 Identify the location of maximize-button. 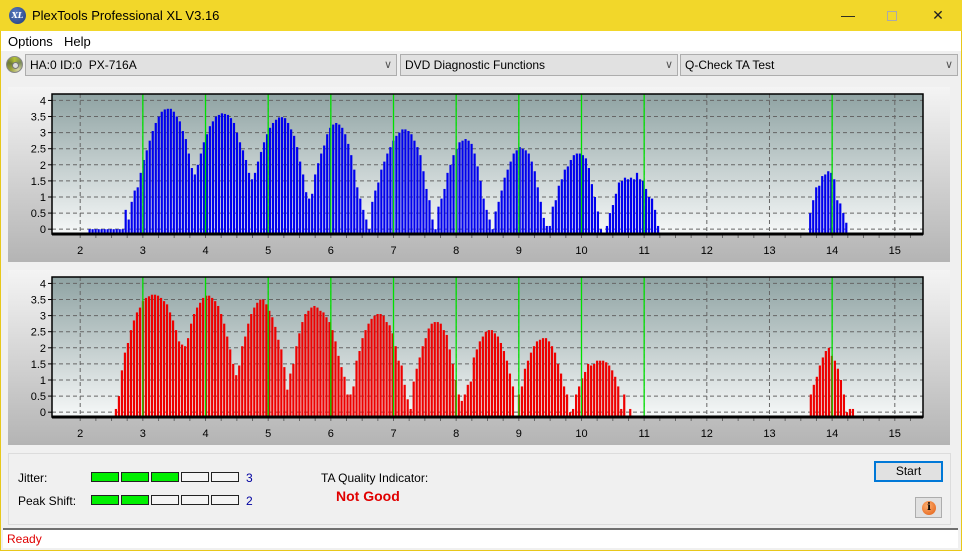
(892, 15).